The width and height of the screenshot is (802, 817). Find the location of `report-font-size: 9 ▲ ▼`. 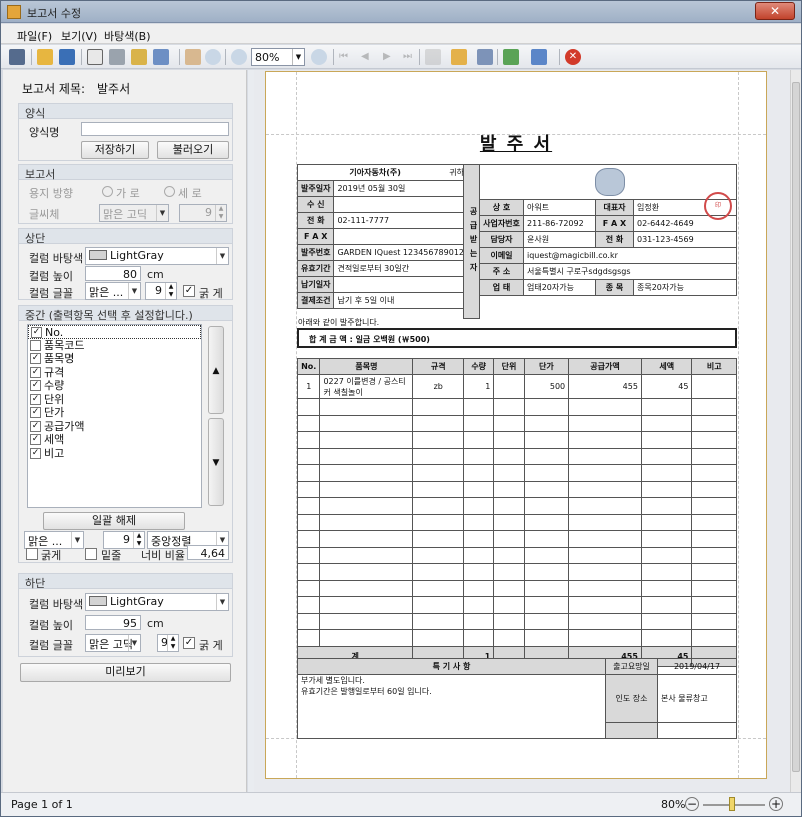

report-font-size: 9 ▲ ▼ is located at coordinates (203, 213).